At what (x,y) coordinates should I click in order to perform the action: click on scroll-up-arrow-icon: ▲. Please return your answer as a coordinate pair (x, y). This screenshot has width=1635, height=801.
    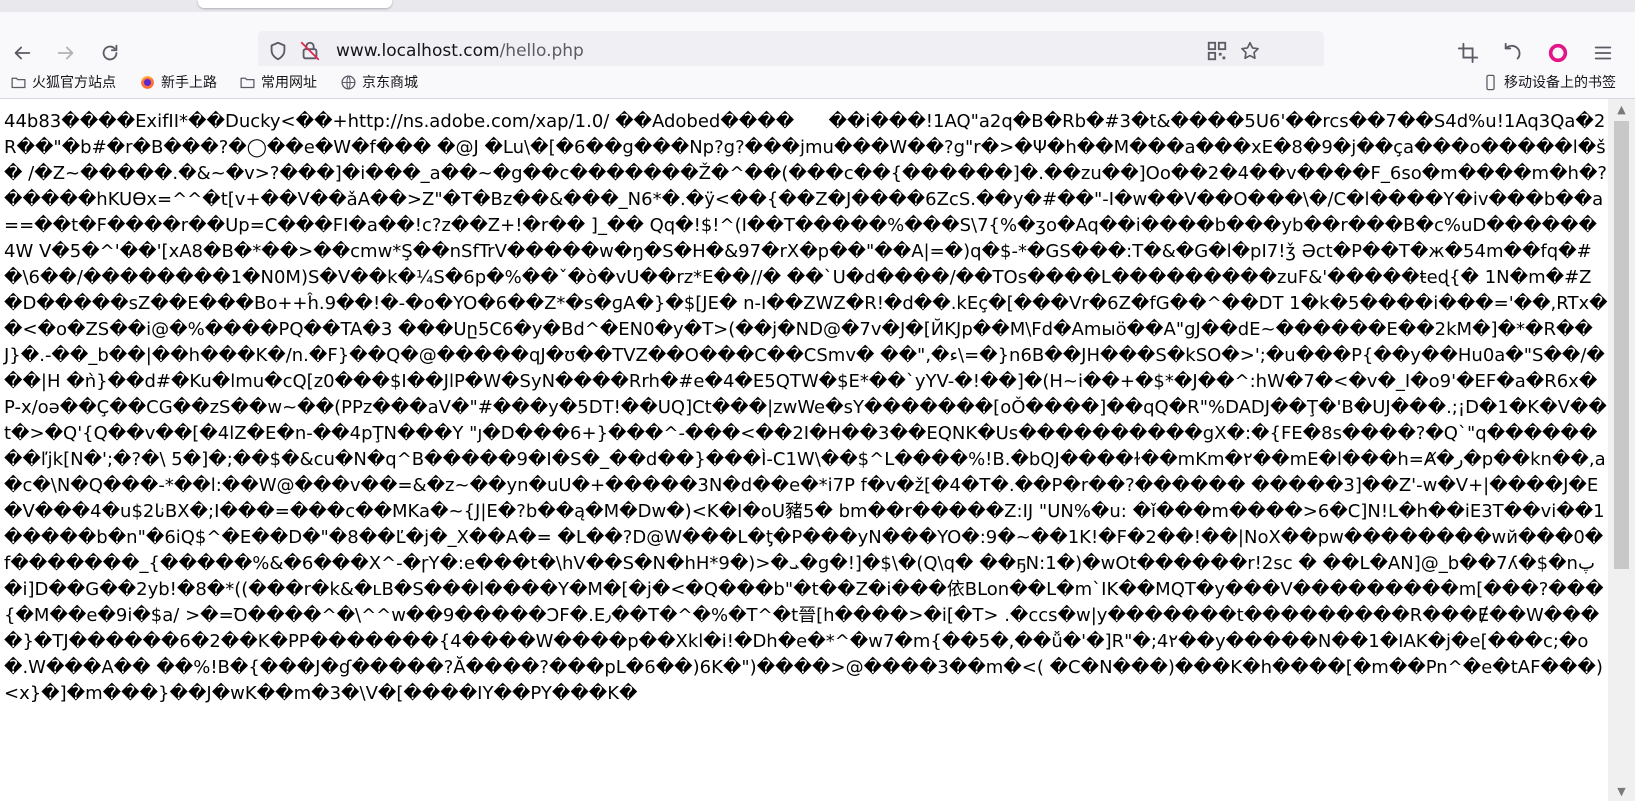
    Looking at the image, I should click on (1621, 109).